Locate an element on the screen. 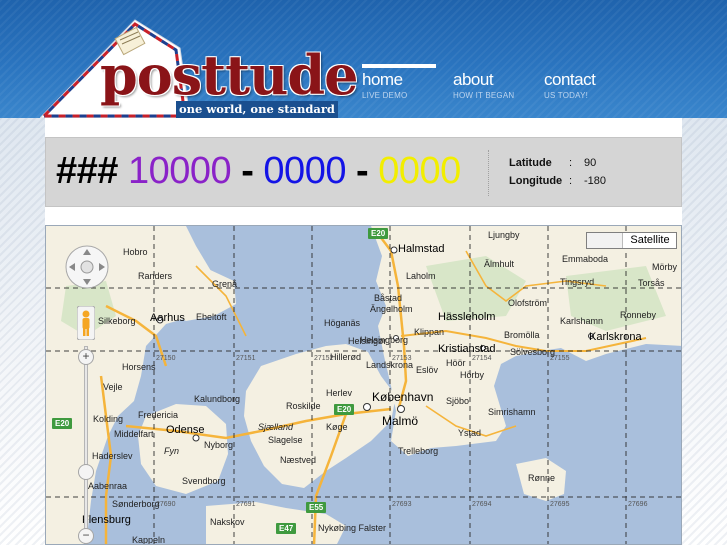 The width and height of the screenshot is (727, 545). city-label: Nykøbing Falster is located at coordinates (352, 528).